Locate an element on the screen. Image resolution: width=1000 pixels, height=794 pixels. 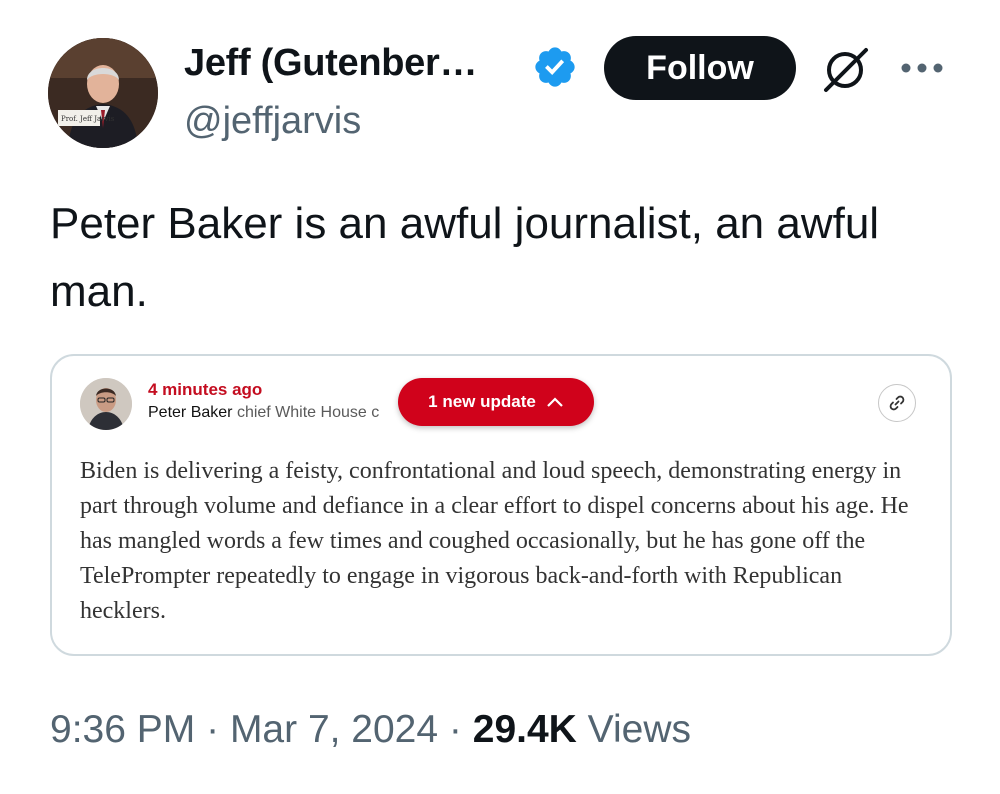
quoted-byline: Peter Baker chief White House c is located at coordinates (273, 413).